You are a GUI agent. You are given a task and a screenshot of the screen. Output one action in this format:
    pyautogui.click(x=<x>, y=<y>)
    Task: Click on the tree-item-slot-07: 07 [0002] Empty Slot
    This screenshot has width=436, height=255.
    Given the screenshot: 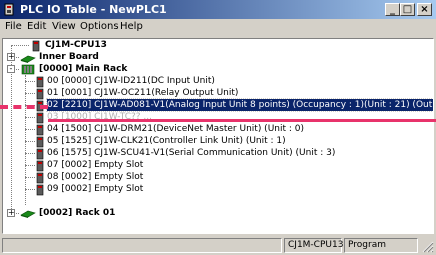 What is the action you would take?
    pyautogui.click(x=95, y=165)
    